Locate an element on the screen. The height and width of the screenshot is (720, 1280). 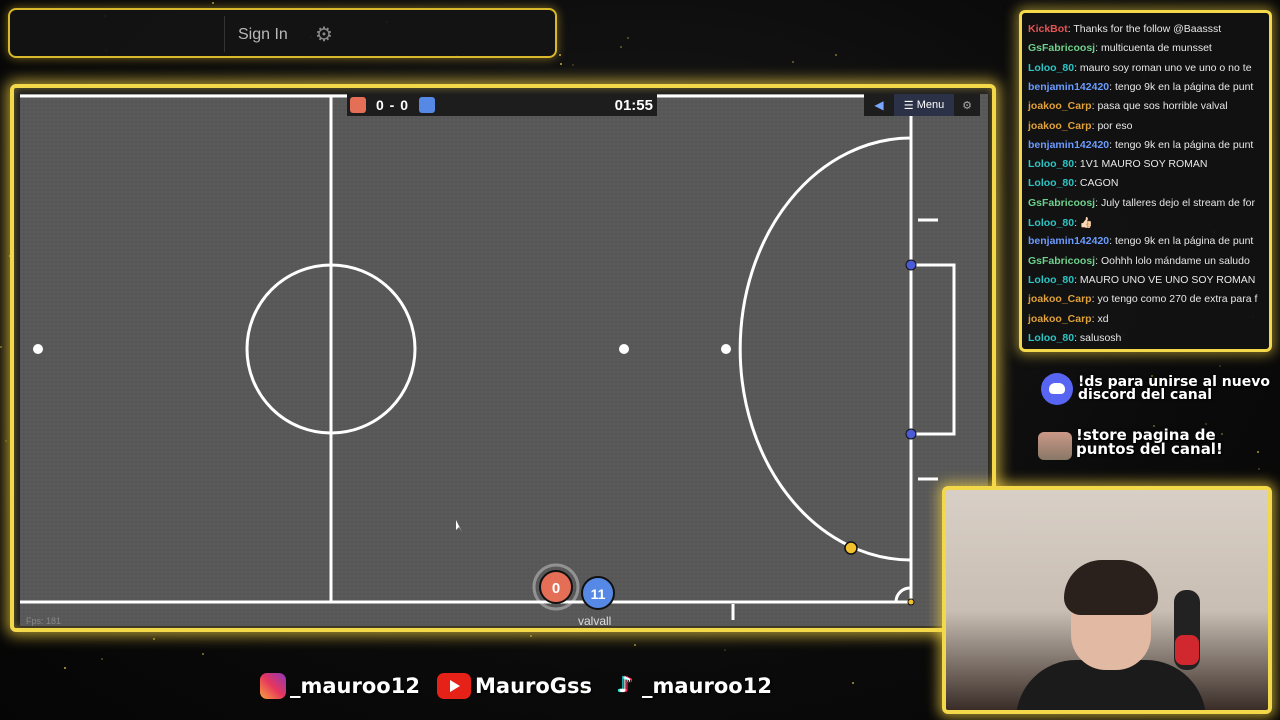
chat-message: Loloo_80: CAGON is located at coordinates (1073, 183).